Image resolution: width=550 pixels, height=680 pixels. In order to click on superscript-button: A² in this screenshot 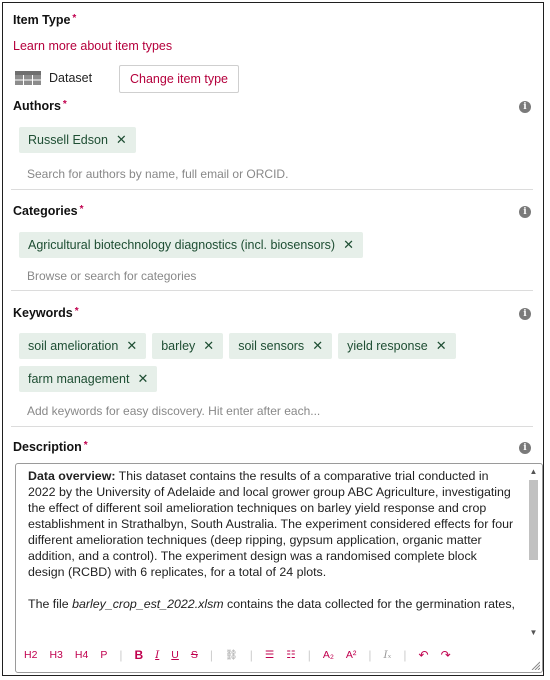, I will do `click(351, 655)`.